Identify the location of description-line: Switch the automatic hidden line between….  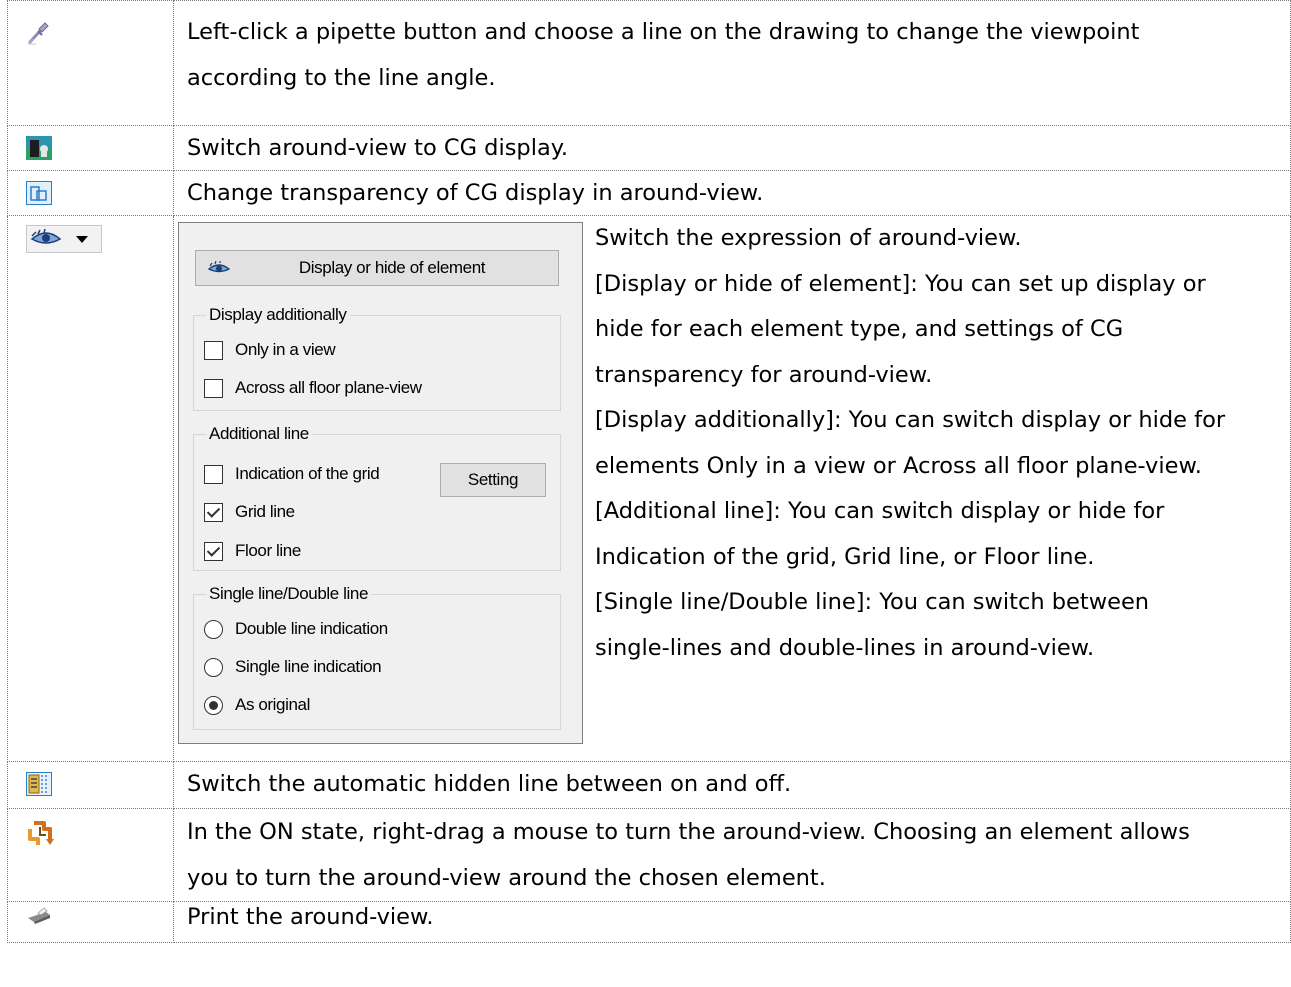
(489, 784).